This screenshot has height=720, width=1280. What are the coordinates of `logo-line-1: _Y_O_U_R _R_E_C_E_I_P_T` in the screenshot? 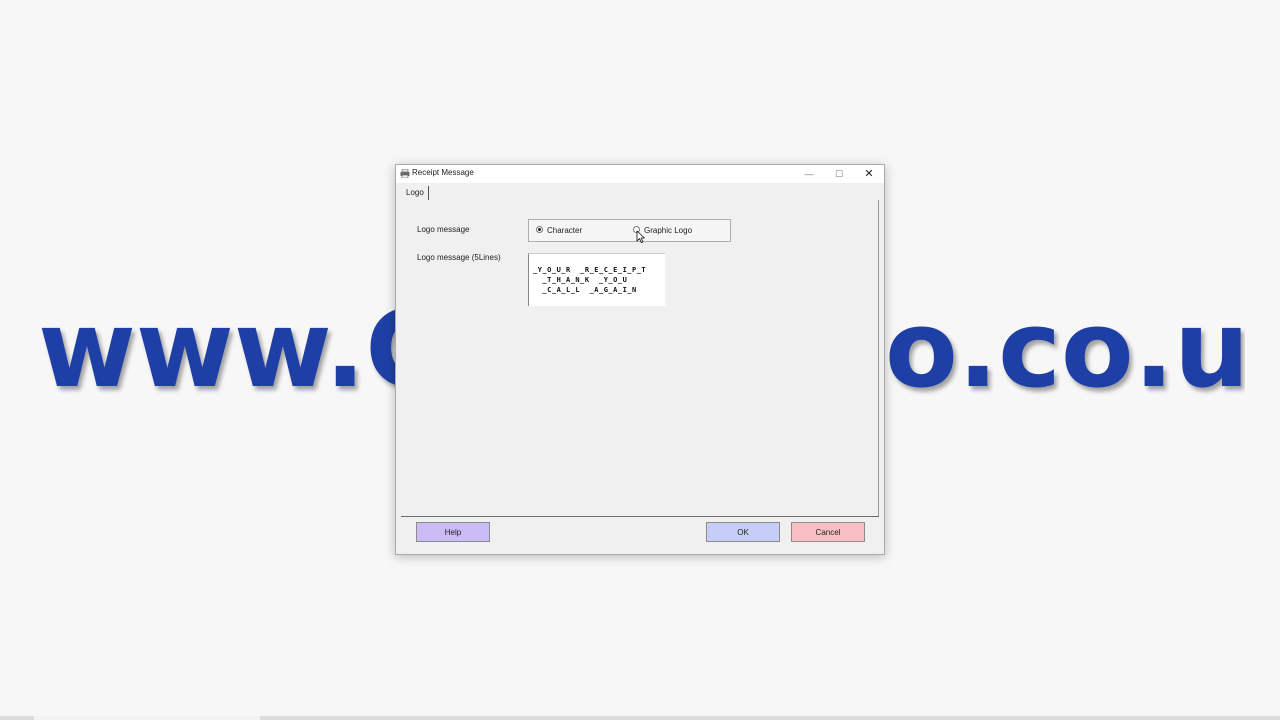 It's located at (590, 270).